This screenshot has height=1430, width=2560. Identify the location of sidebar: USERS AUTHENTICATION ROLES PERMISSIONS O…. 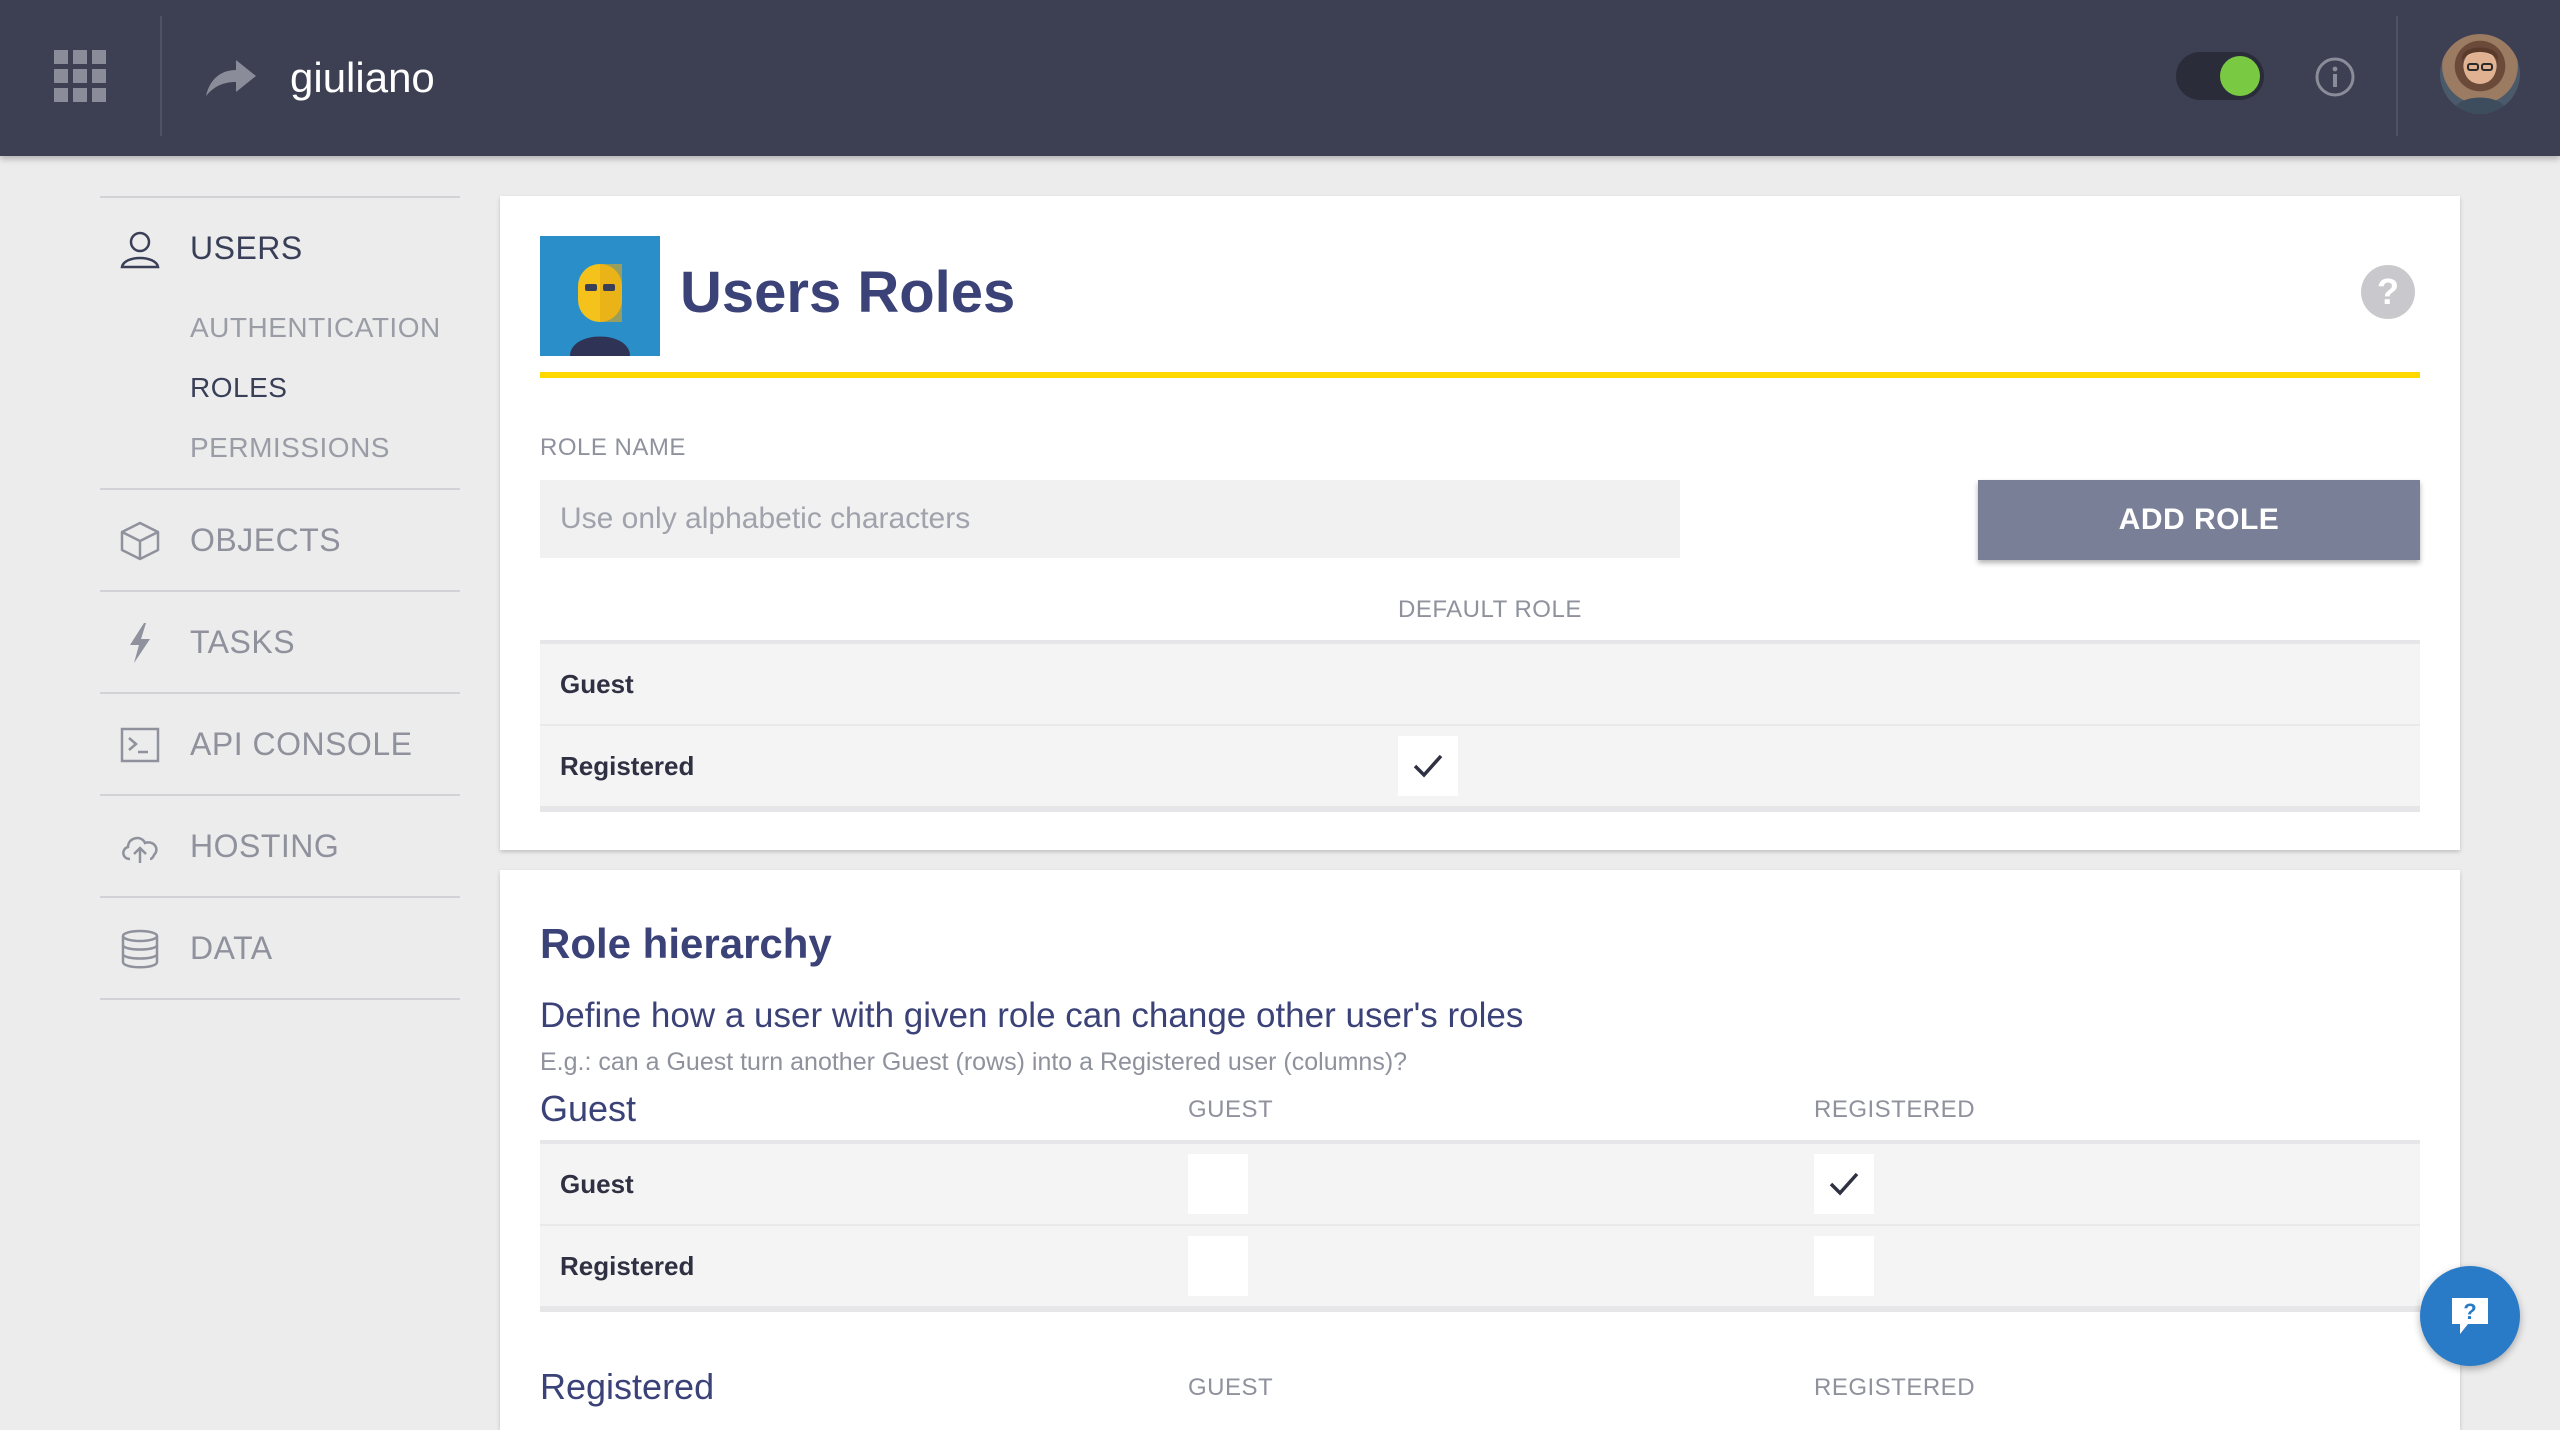
(280, 598).